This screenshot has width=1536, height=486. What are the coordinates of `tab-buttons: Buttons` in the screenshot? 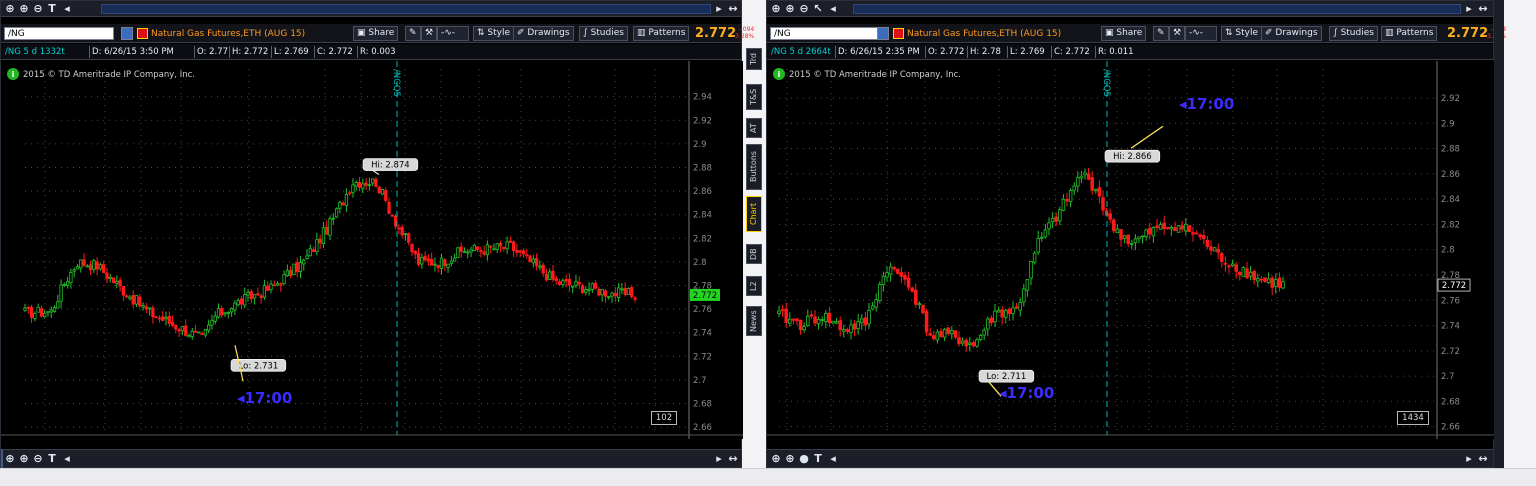 It's located at (754, 167).